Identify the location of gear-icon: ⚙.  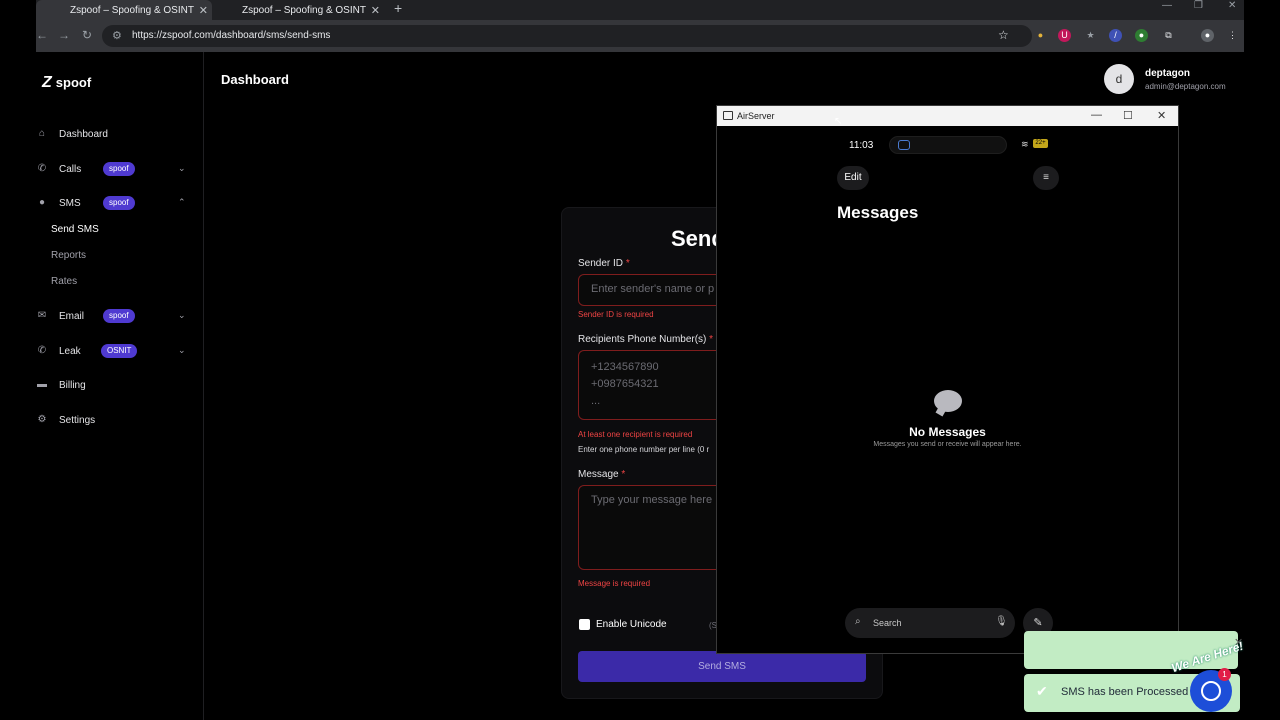
(42, 419).